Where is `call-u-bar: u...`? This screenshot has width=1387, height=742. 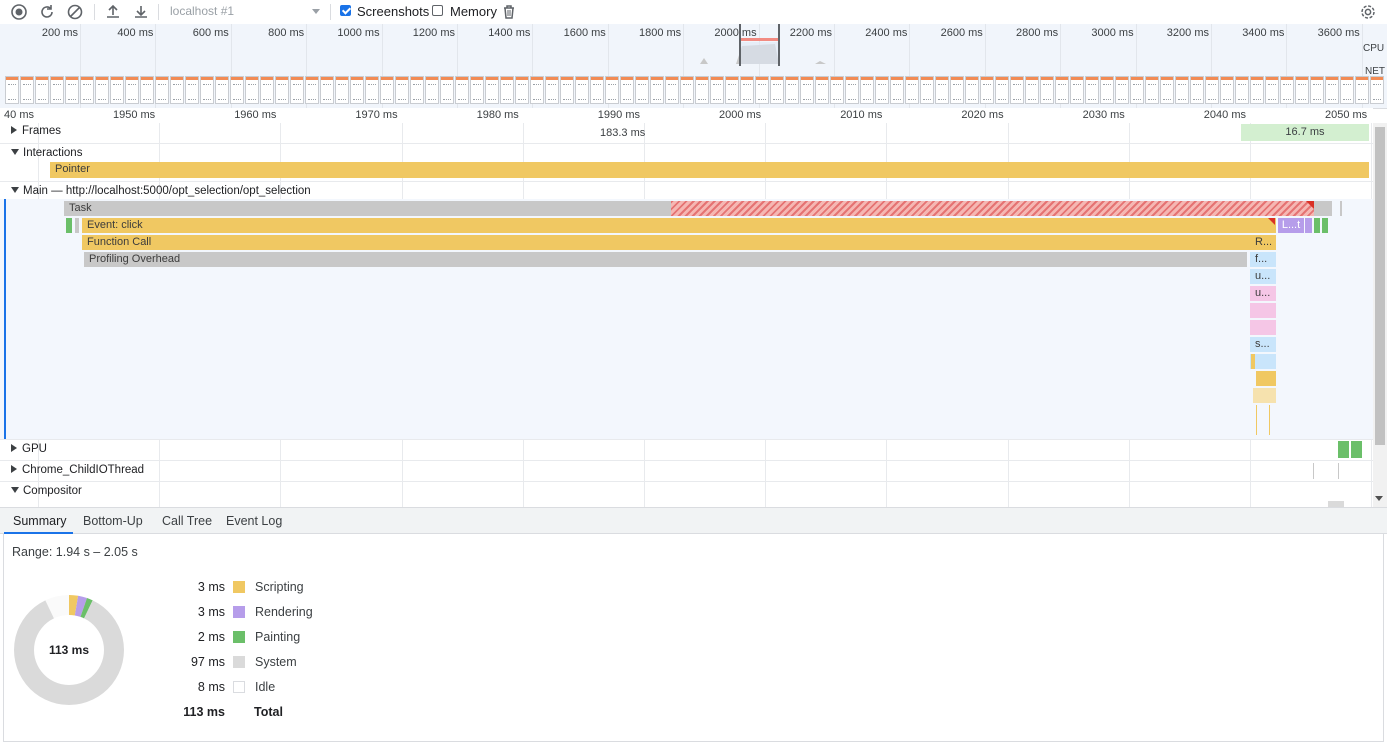 call-u-bar: u... is located at coordinates (1263, 276).